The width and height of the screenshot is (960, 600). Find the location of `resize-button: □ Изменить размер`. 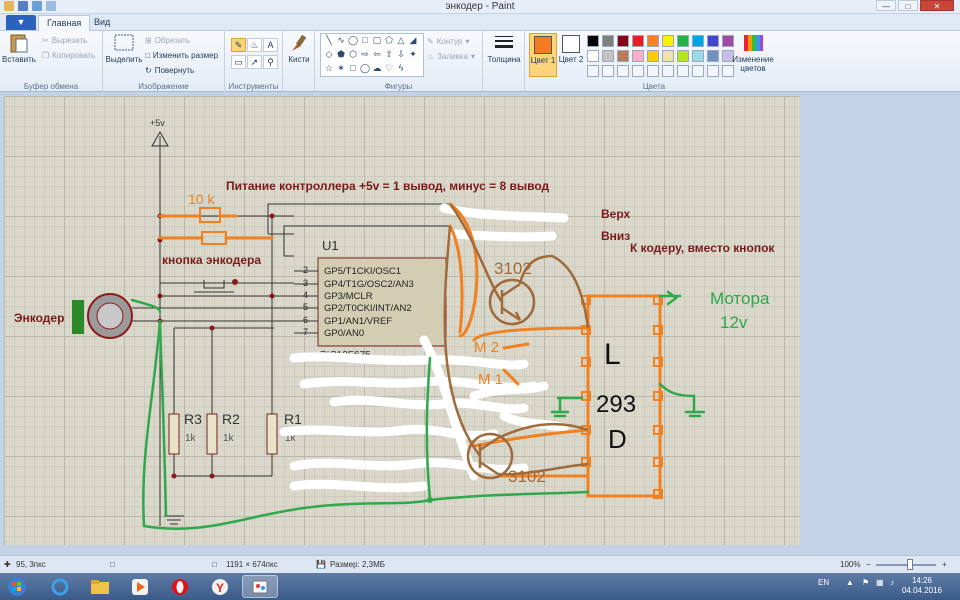

resize-button: □ Изменить размер is located at coordinates (181, 55).